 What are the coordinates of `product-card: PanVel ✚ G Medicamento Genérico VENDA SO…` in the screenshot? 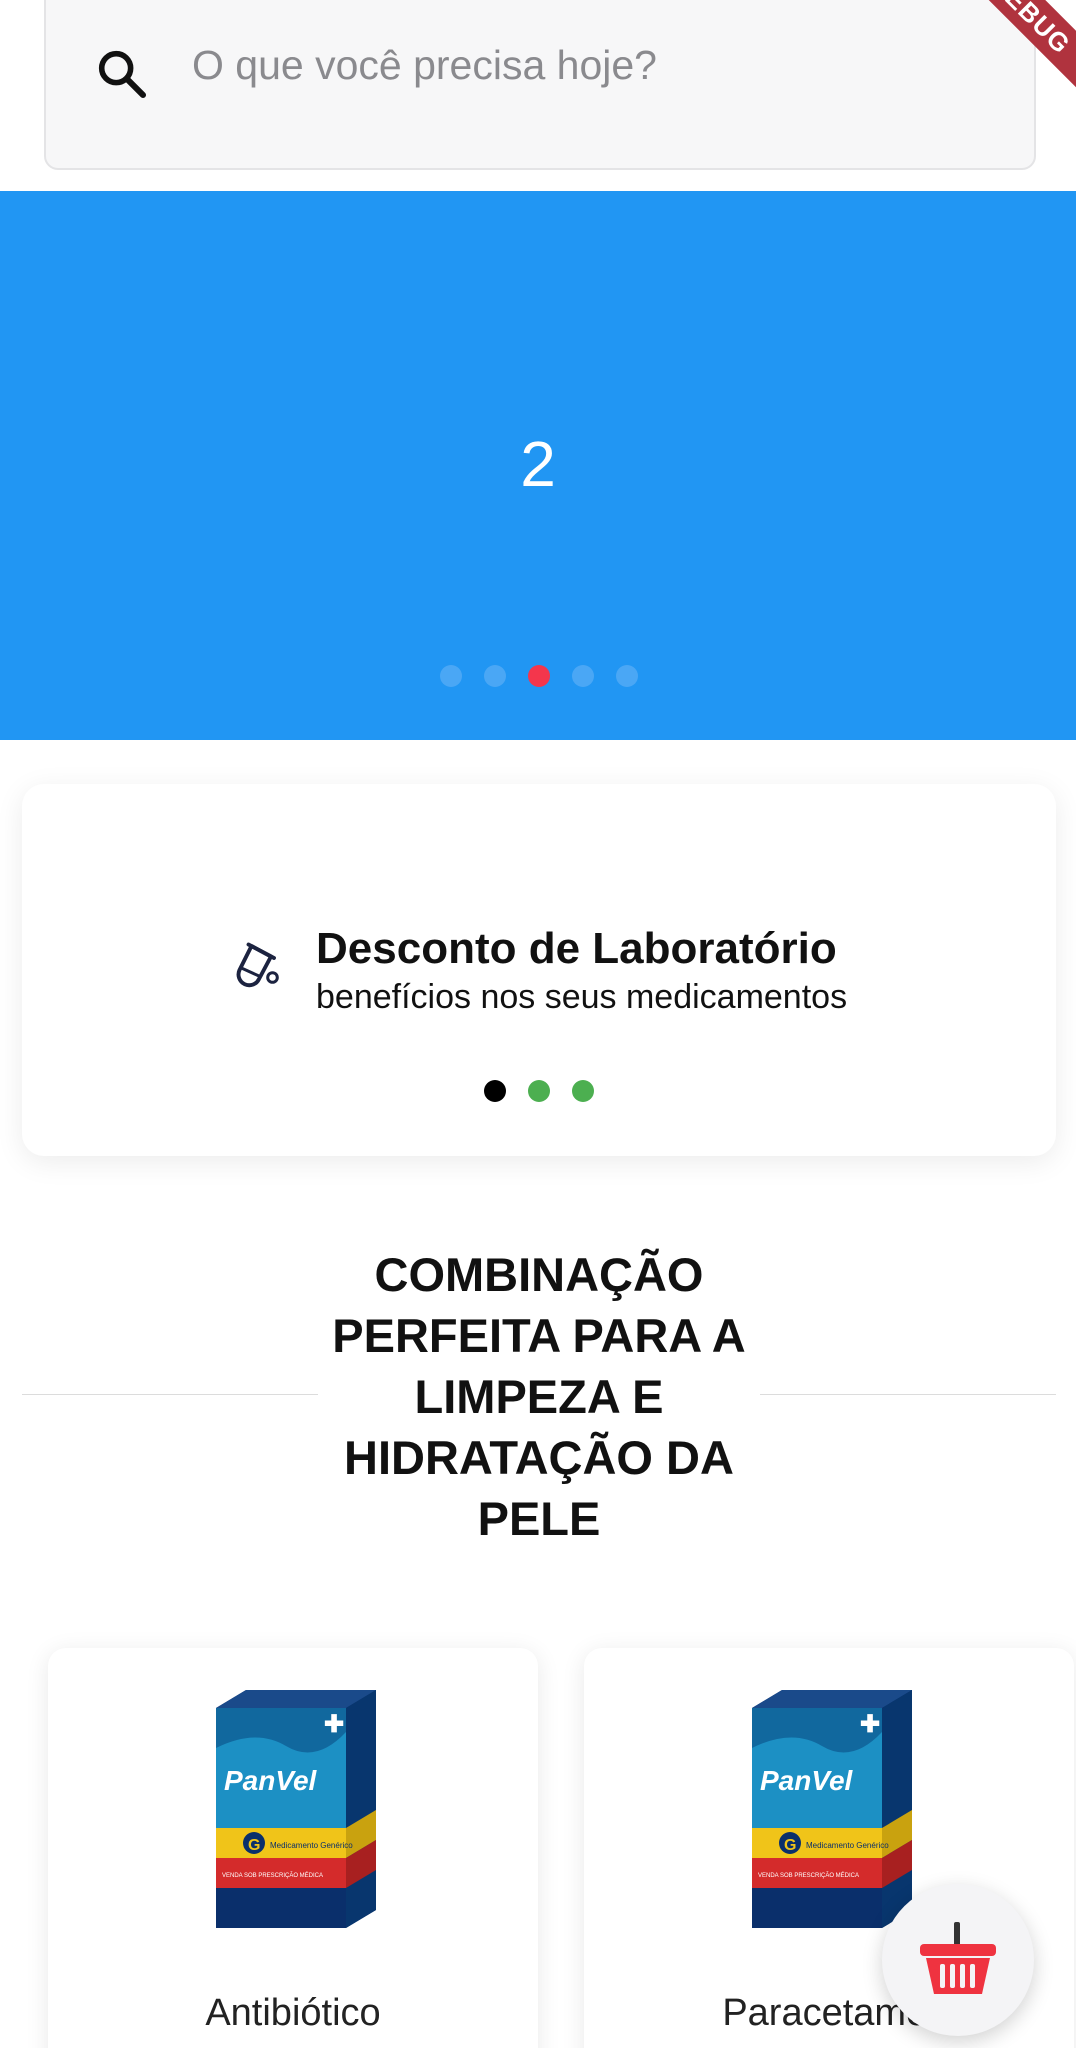 It's located at (293, 1848).